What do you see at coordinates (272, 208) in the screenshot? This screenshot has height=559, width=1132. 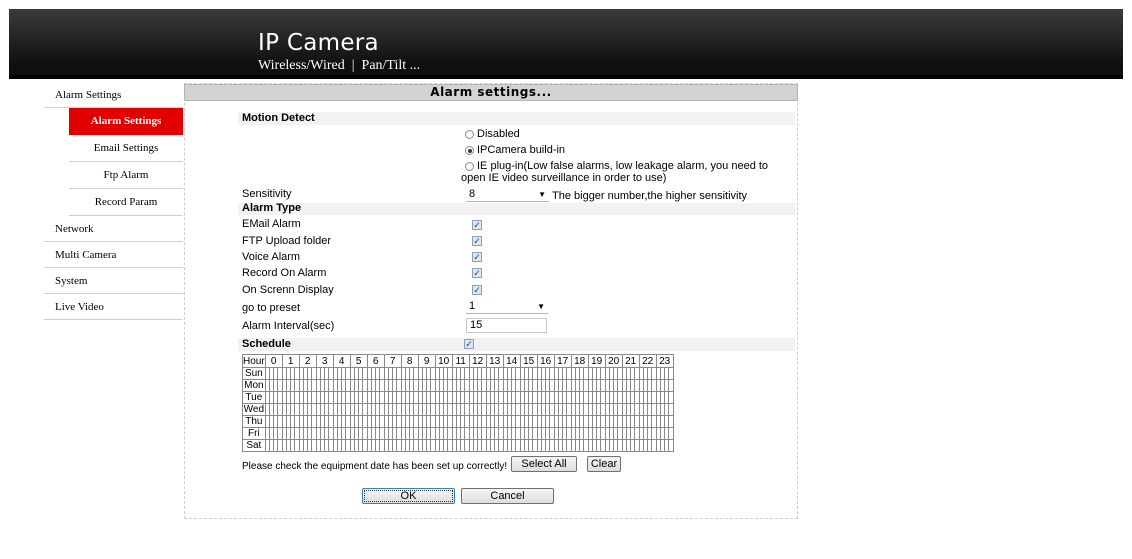 I see `alarm-type-heading: Alarm Type` at bounding box center [272, 208].